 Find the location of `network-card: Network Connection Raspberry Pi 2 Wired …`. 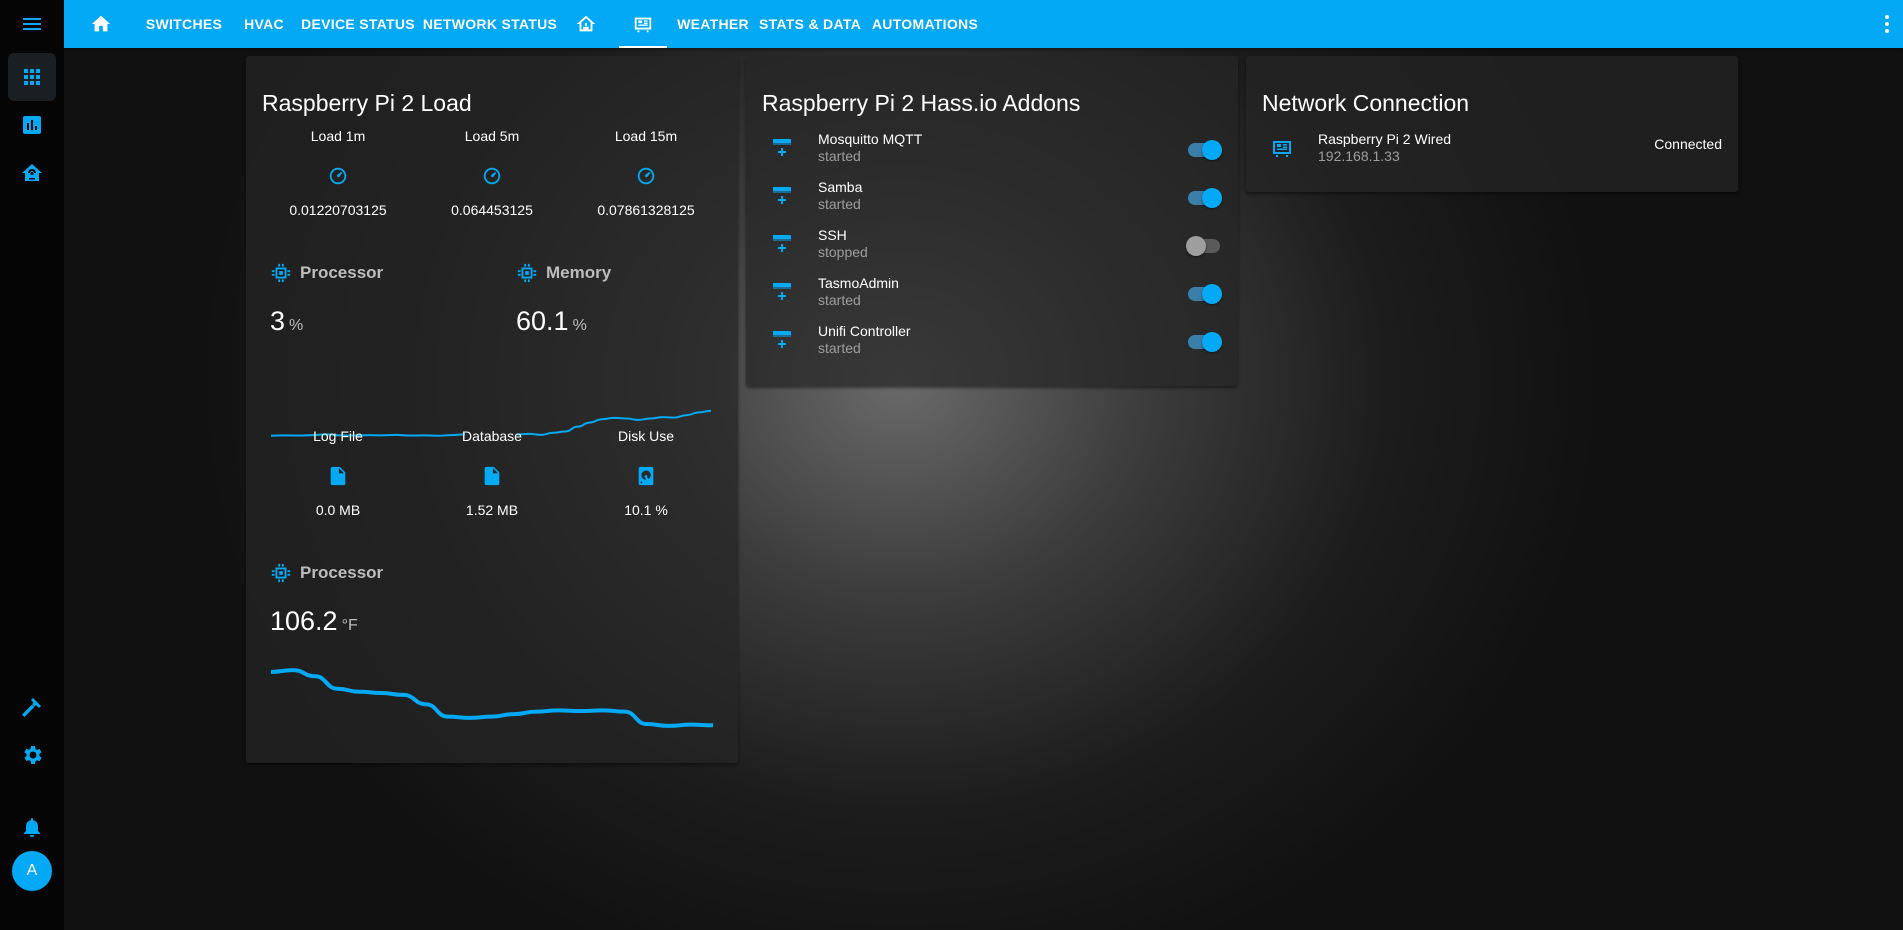

network-card: Network Connection Raspberry Pi 2 Wired … is located at coordinates (1492, 124).